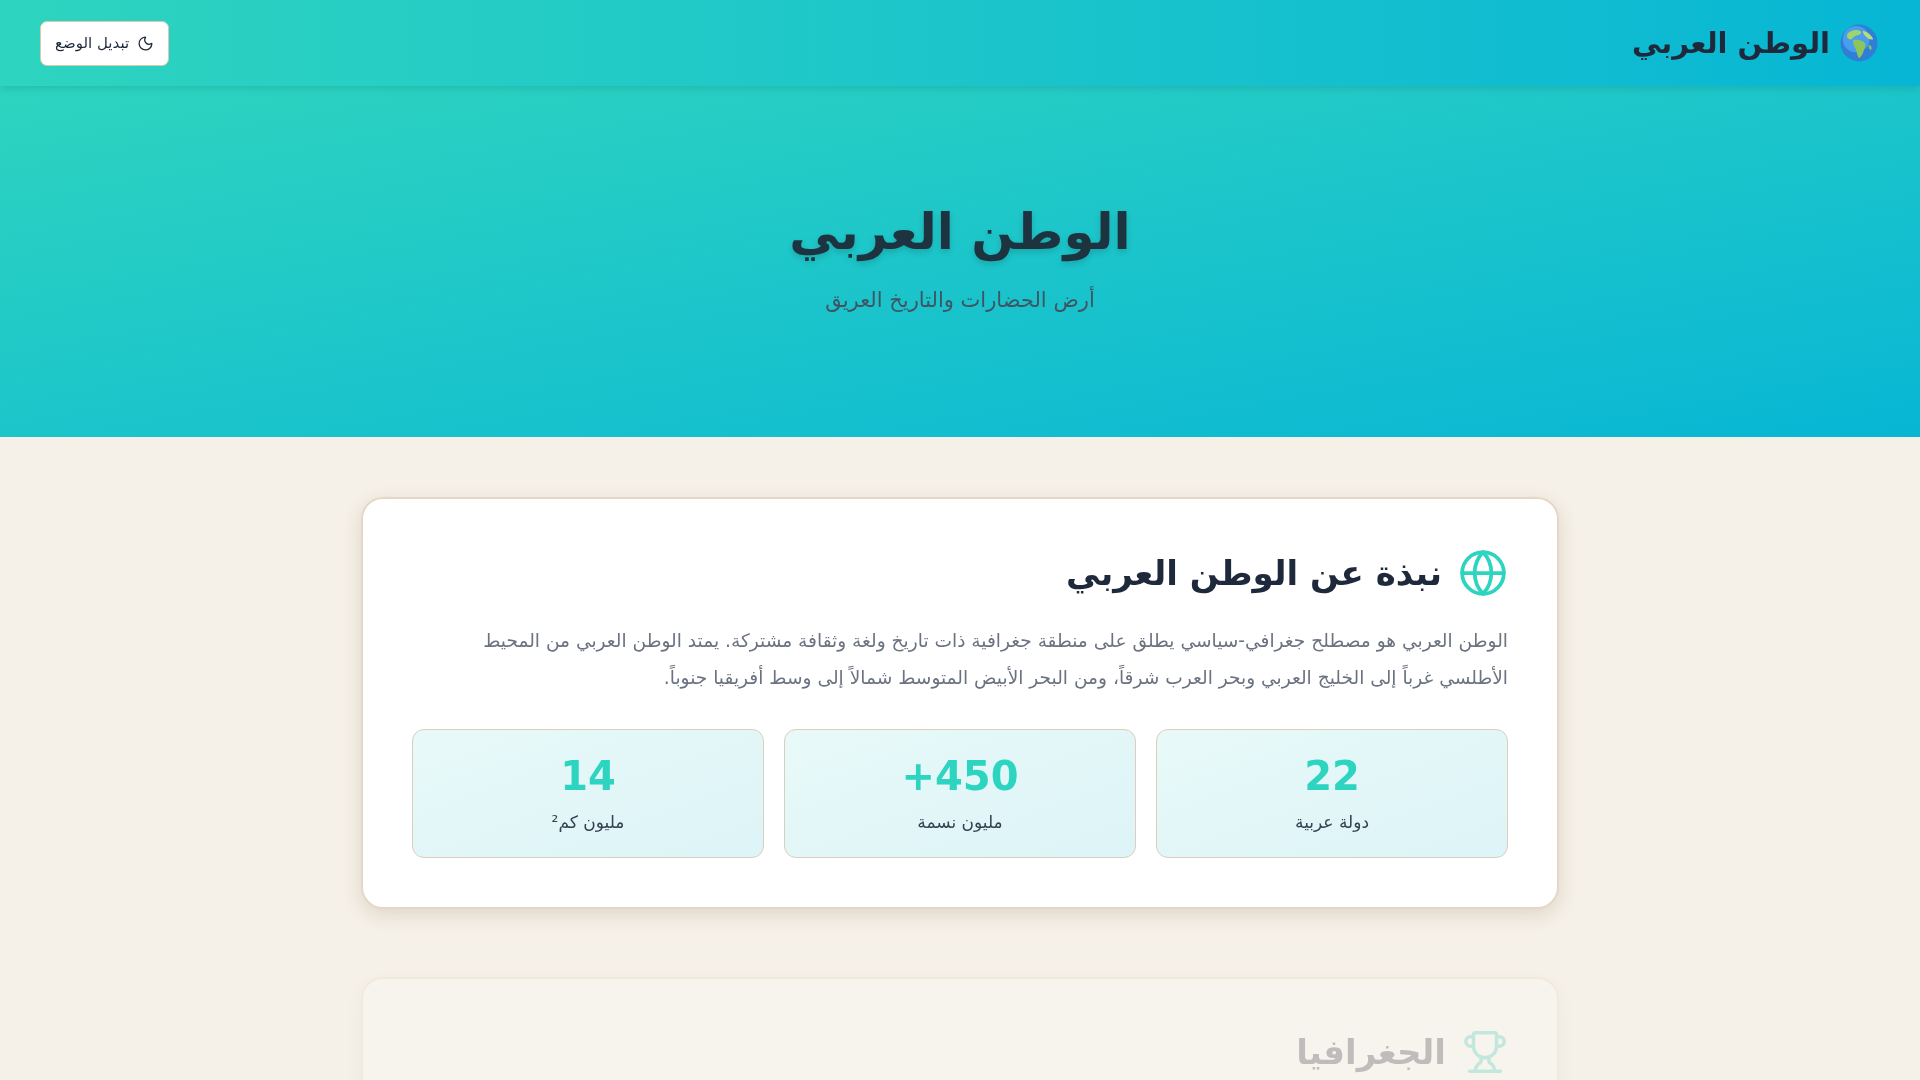 This screenshot has height=1080, width=1920. Describe the element at coordinates (960, 822) in the screenshot. I see `stat-label: مليون نسمة` at that location.